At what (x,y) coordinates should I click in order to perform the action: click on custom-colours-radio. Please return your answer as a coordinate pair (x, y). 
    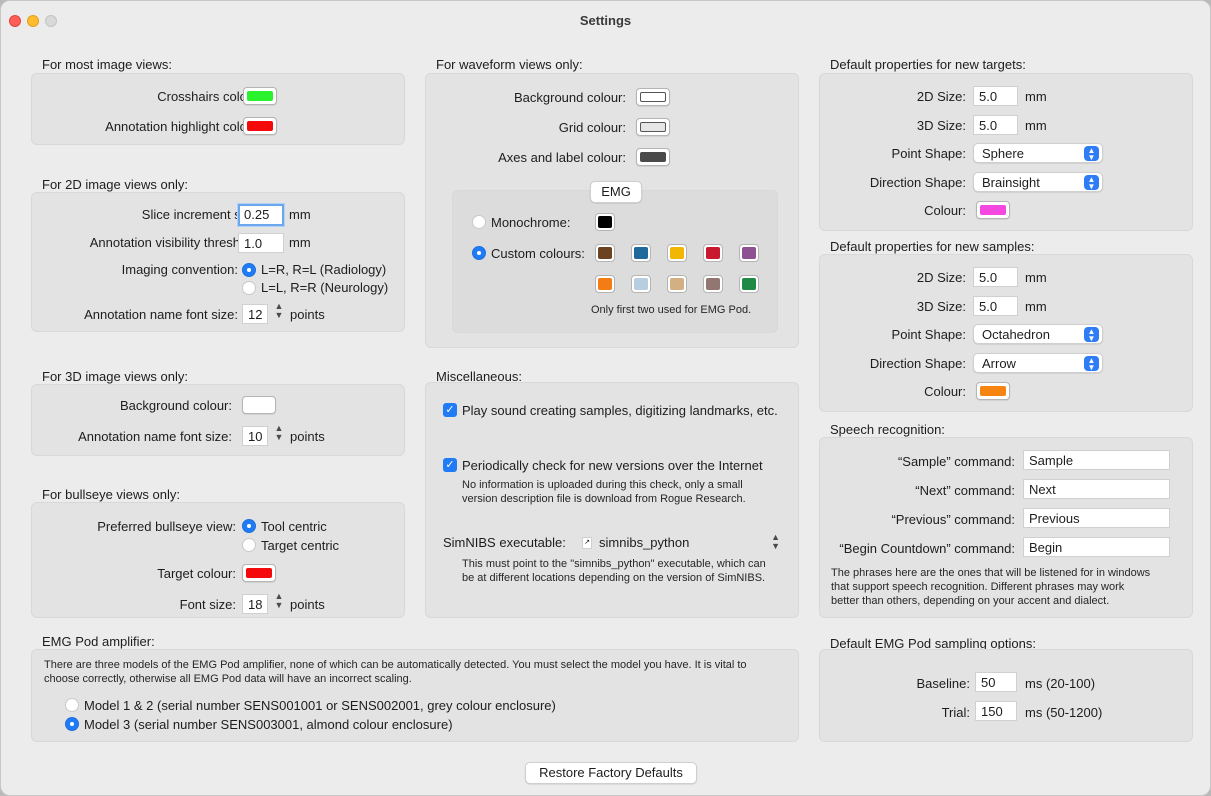
    Looking at the image, I should click on (479, 253).